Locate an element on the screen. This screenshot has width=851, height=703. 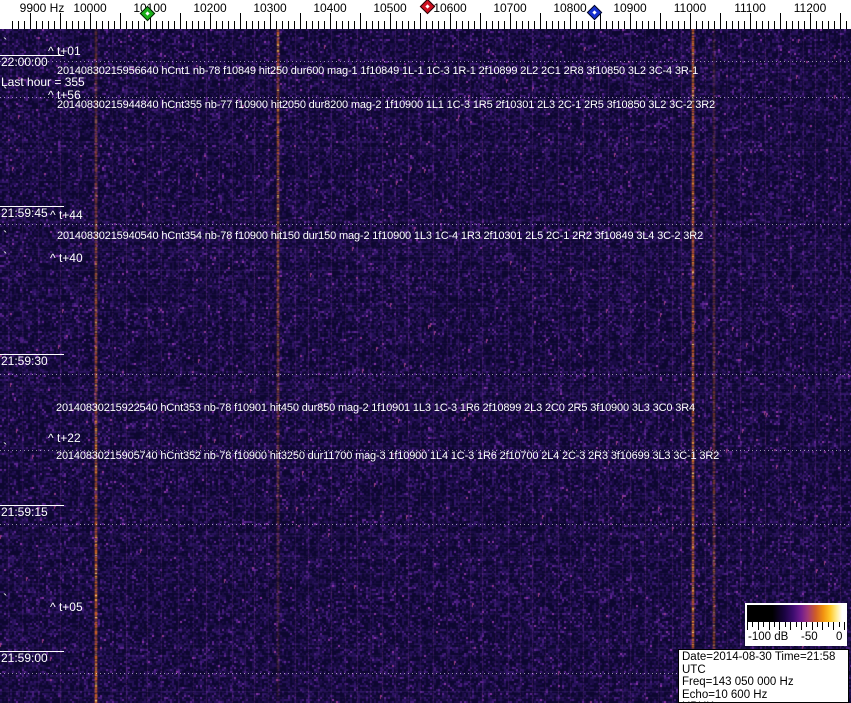
line-start-tick: ` is located at coordinates (5, 256).